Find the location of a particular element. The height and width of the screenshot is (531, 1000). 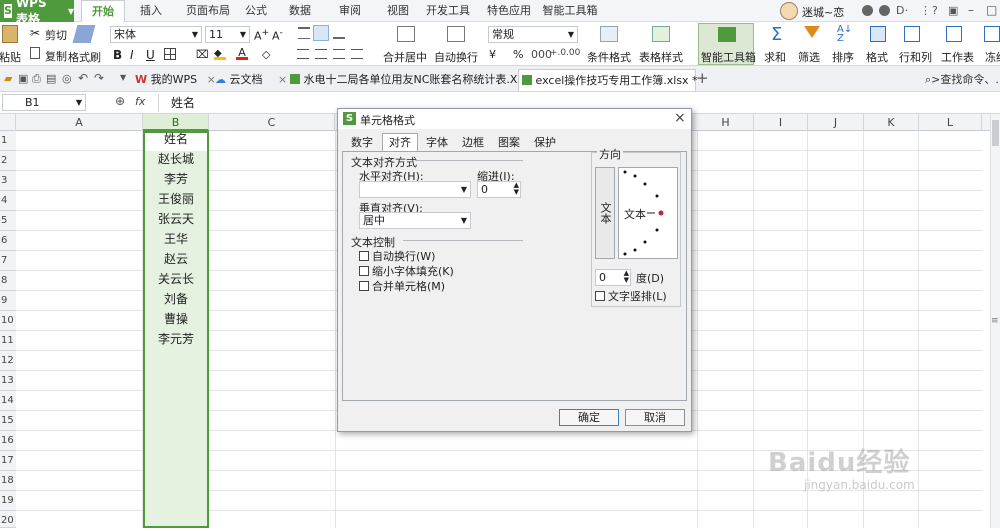

format-button: 格式 is located at coordinates (877, 57).